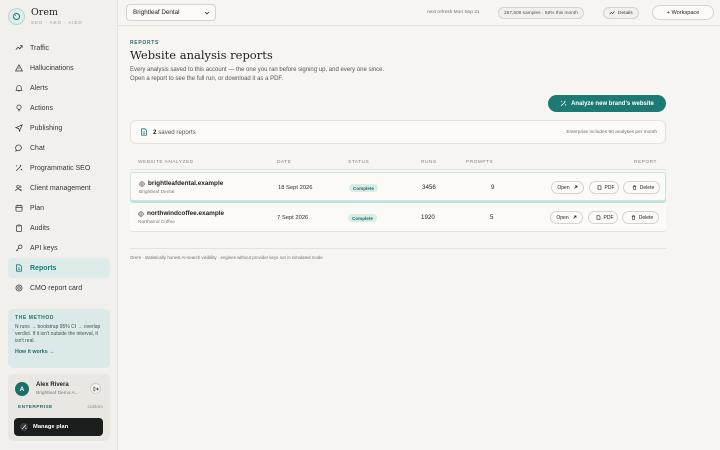 The height and width of the screenshot is (450, 720). I want to click on details-button: Details, so click(621, 13).